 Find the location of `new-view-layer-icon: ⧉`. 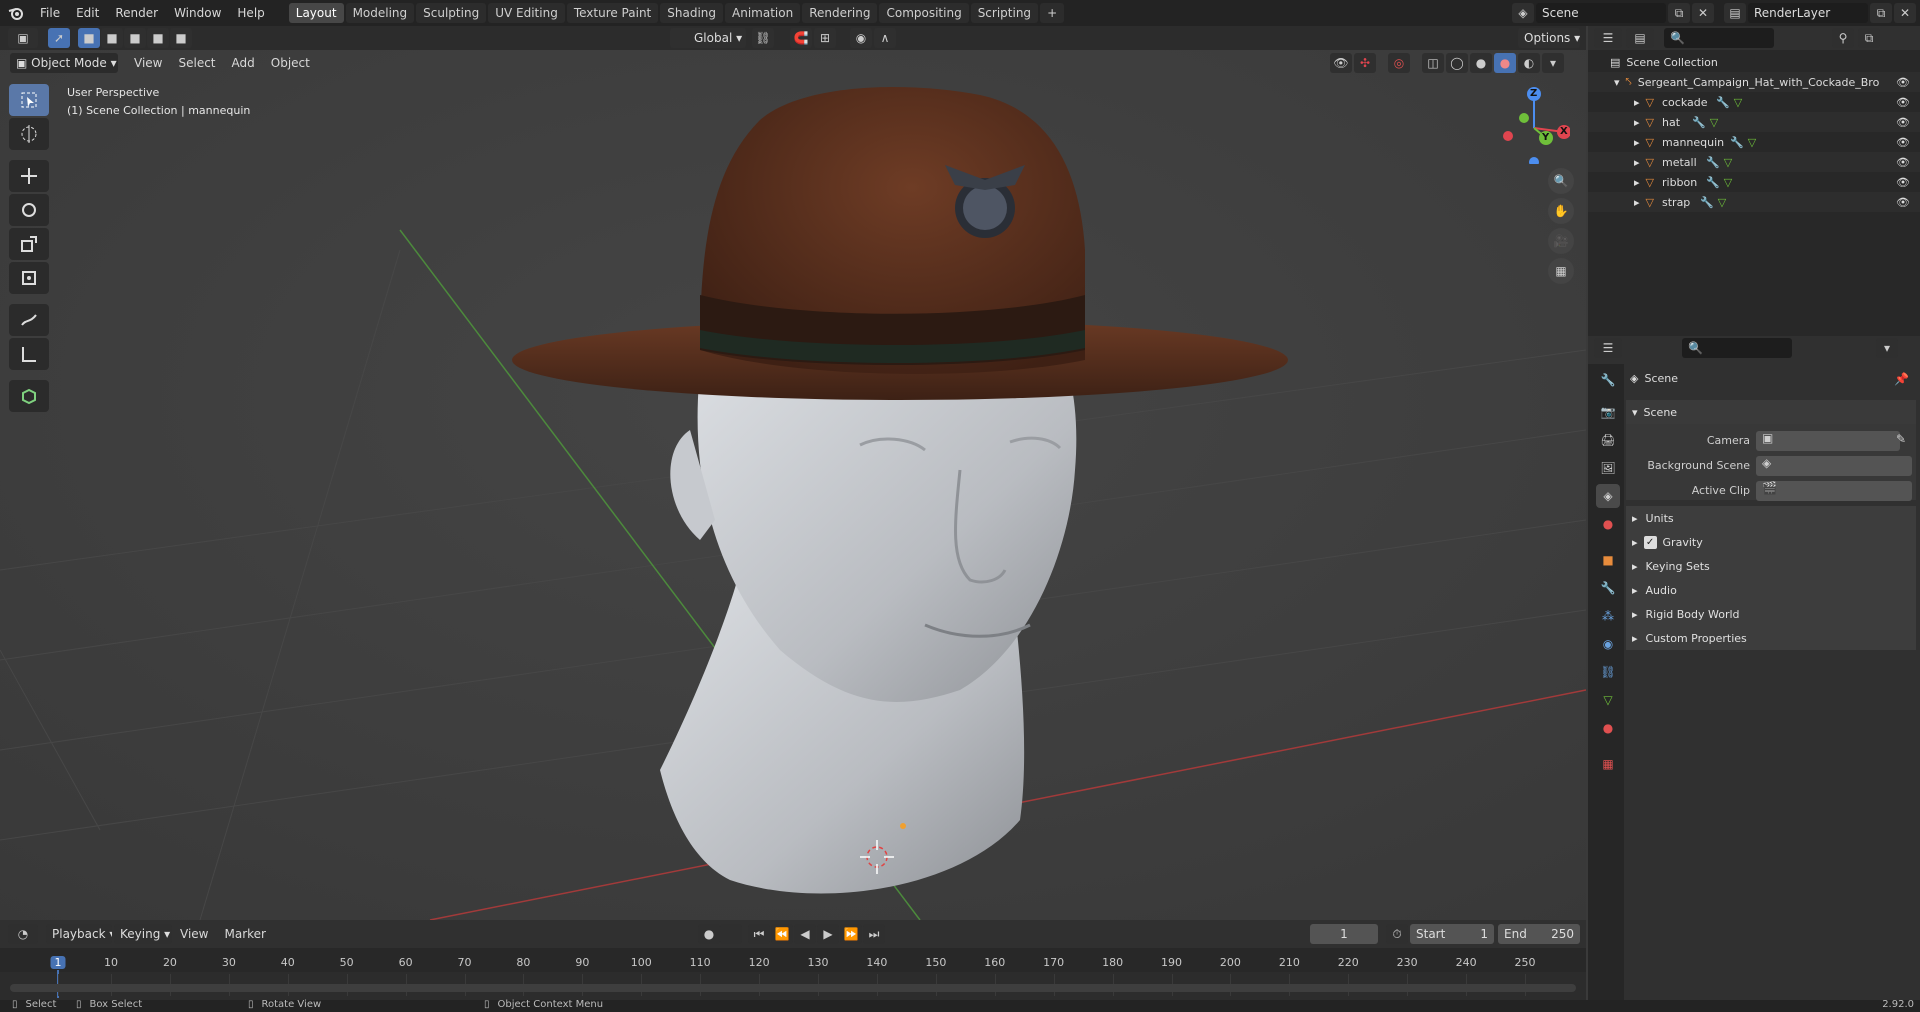

new-view-layer-icon: ⧉ is located at coordinates (1881, 13).